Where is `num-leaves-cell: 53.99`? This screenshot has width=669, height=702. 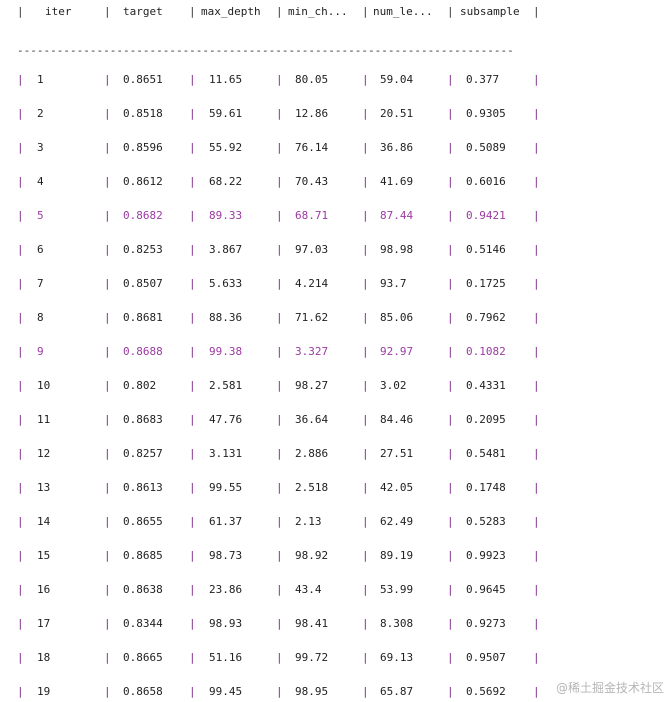 num-leaves-cell: 53.99 is located at coordinates (397, 589).